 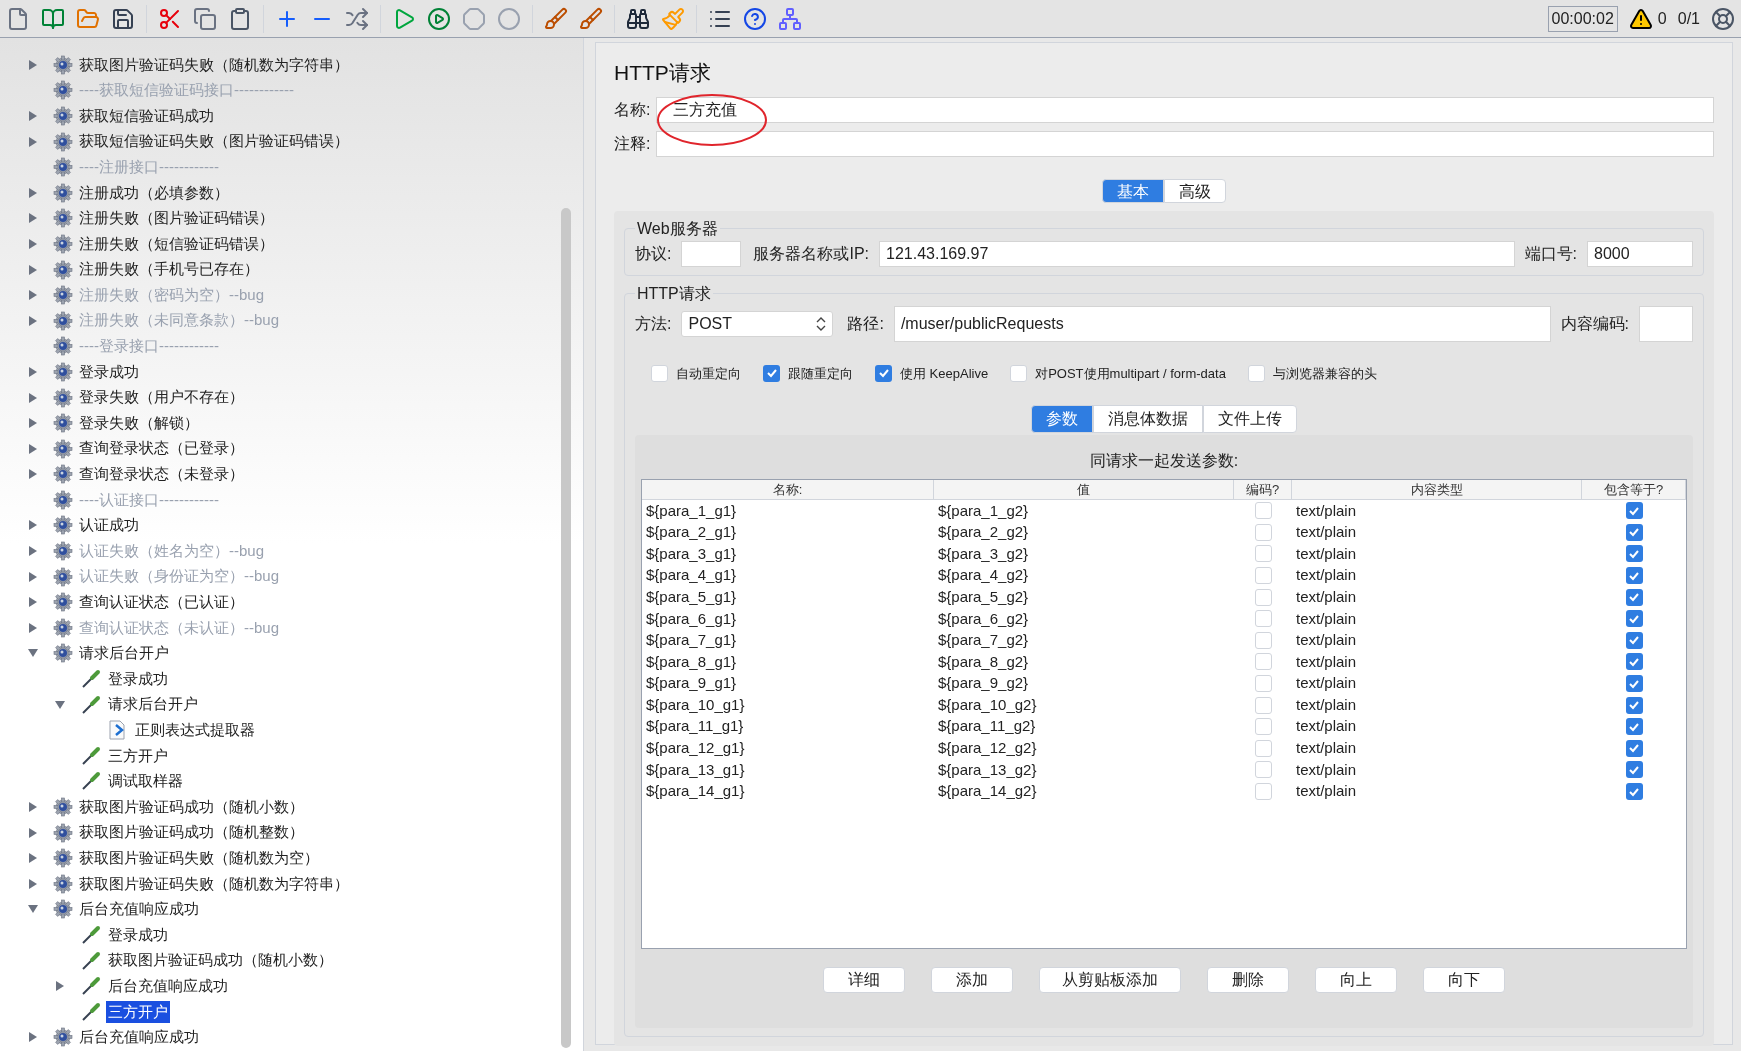 What do you see at coordinates (755, 18) in the screenshot?
I see `help-icon` at bounding box center [755, 18].